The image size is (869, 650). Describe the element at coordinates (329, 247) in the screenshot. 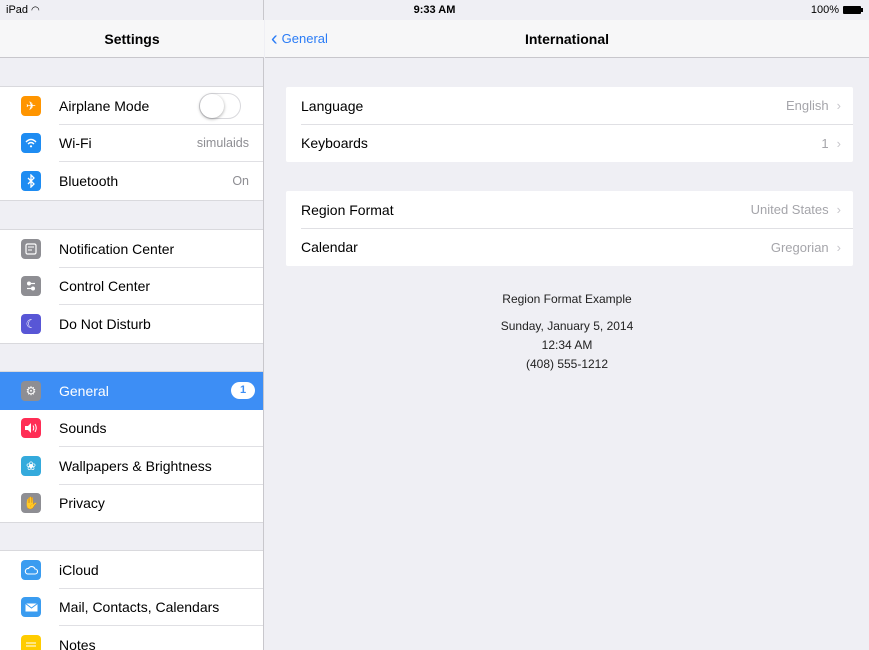

I see `setting-label: Calendar` at that location.